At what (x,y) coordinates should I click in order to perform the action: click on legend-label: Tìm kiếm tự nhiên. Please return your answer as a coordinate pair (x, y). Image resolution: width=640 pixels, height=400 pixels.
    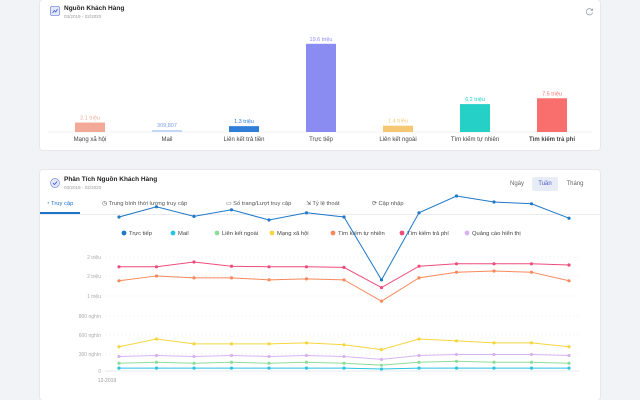
    Looking at the image, I should click on (361, 234).